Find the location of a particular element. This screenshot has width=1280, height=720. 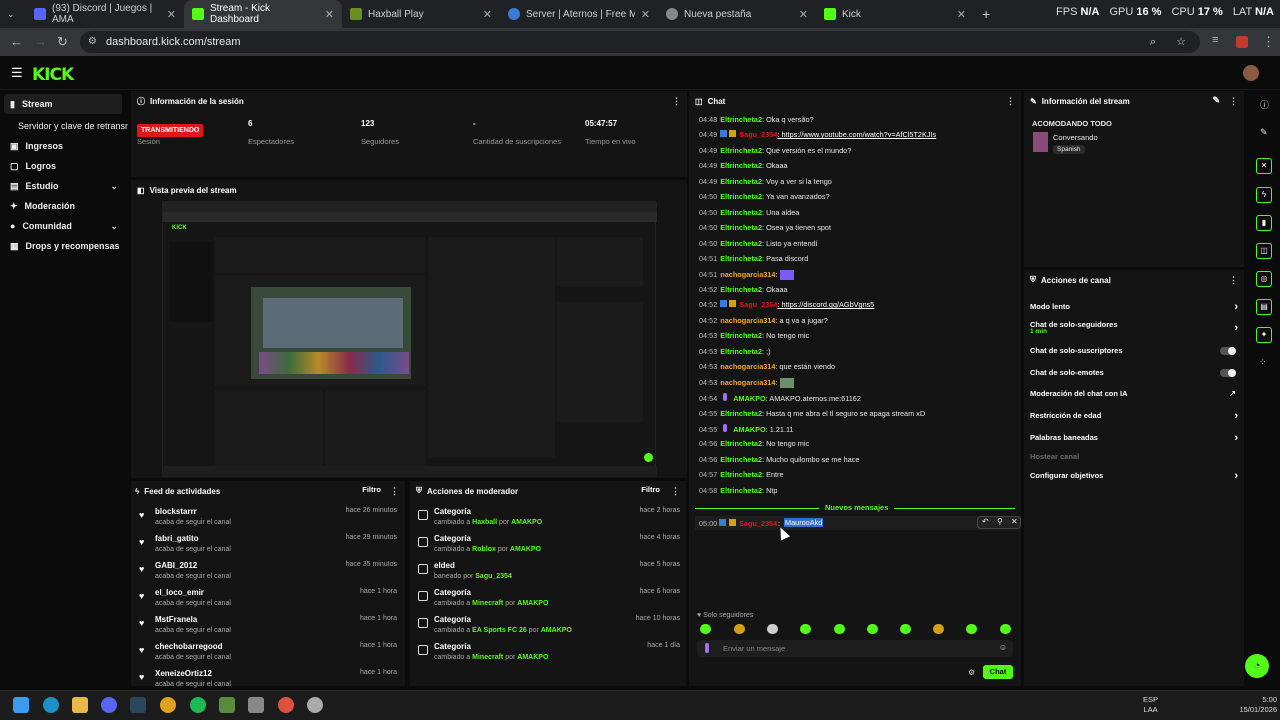

action-emotes-only: Chat de solo-emotes is located at coordinates (1134, 377).